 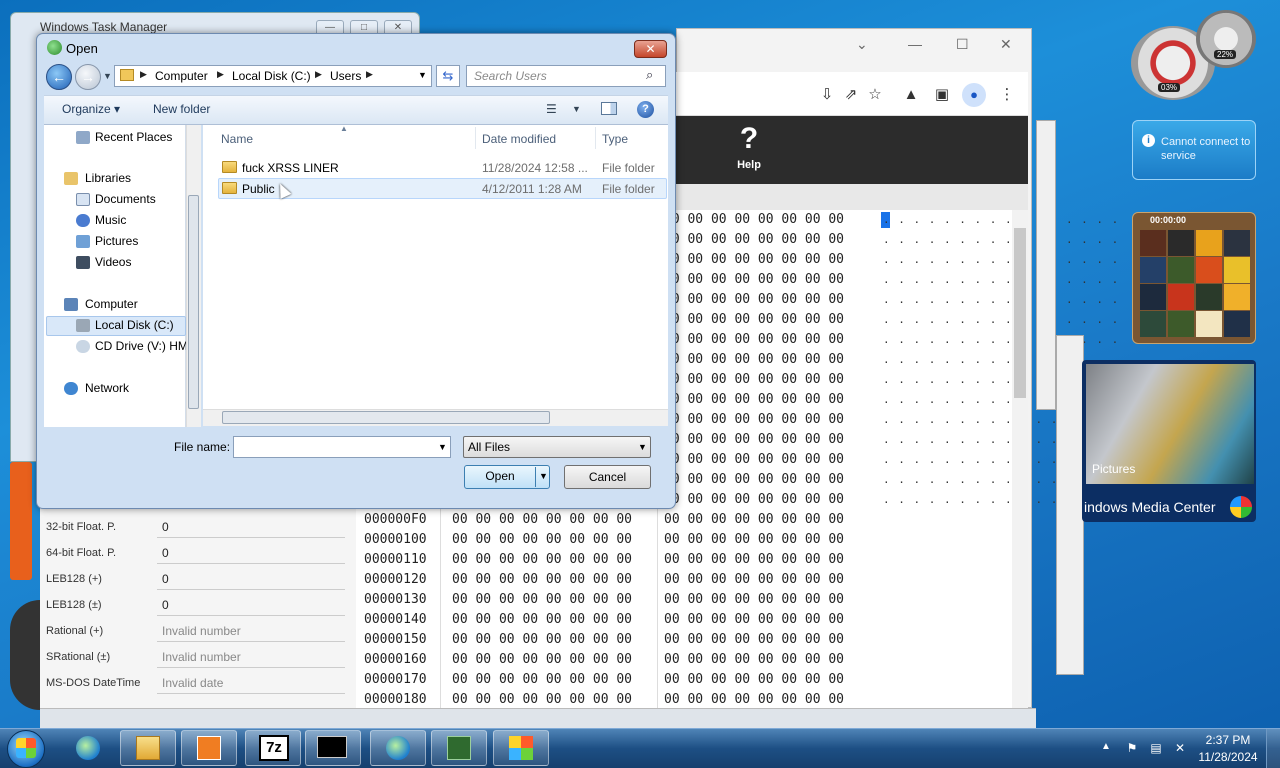 What do you see at coordinates (749, 165) in the screenshot?
I see `help-label: Help` at bounding box center [749, 165].